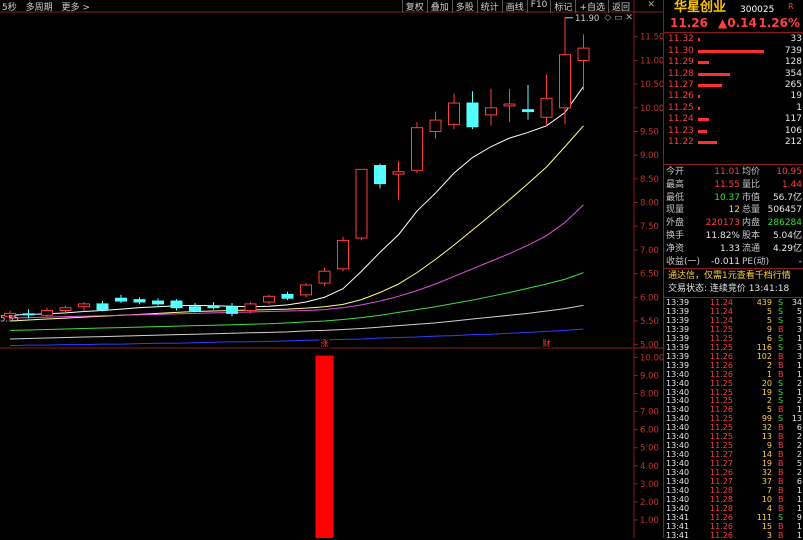 Image resolution: width=803 pixels, height=540 pixels. Describe the element at coordinates (779, 23) in the screenshot. I see `price-change-pct: 1.26%` at that location.